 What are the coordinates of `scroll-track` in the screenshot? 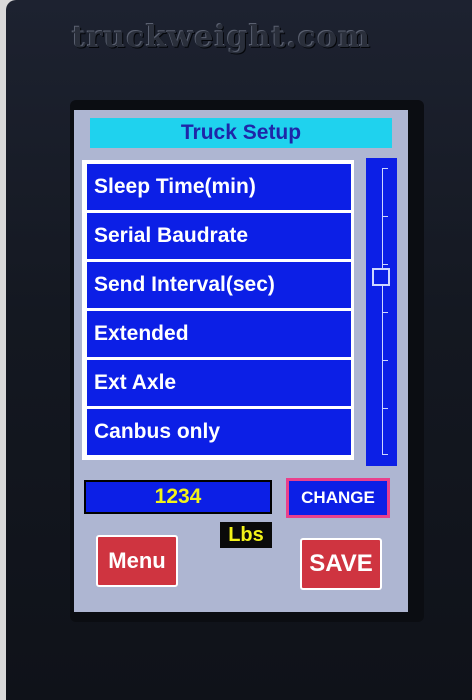 It's located at (382, 311).